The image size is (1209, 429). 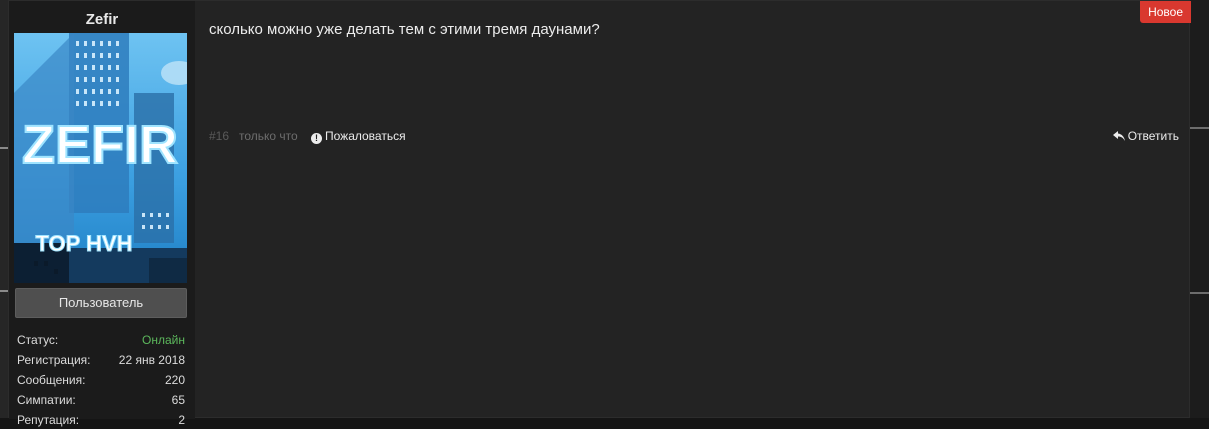 I want to click on stat-reputation: Репутация: 2, so click(x=101, y=419).